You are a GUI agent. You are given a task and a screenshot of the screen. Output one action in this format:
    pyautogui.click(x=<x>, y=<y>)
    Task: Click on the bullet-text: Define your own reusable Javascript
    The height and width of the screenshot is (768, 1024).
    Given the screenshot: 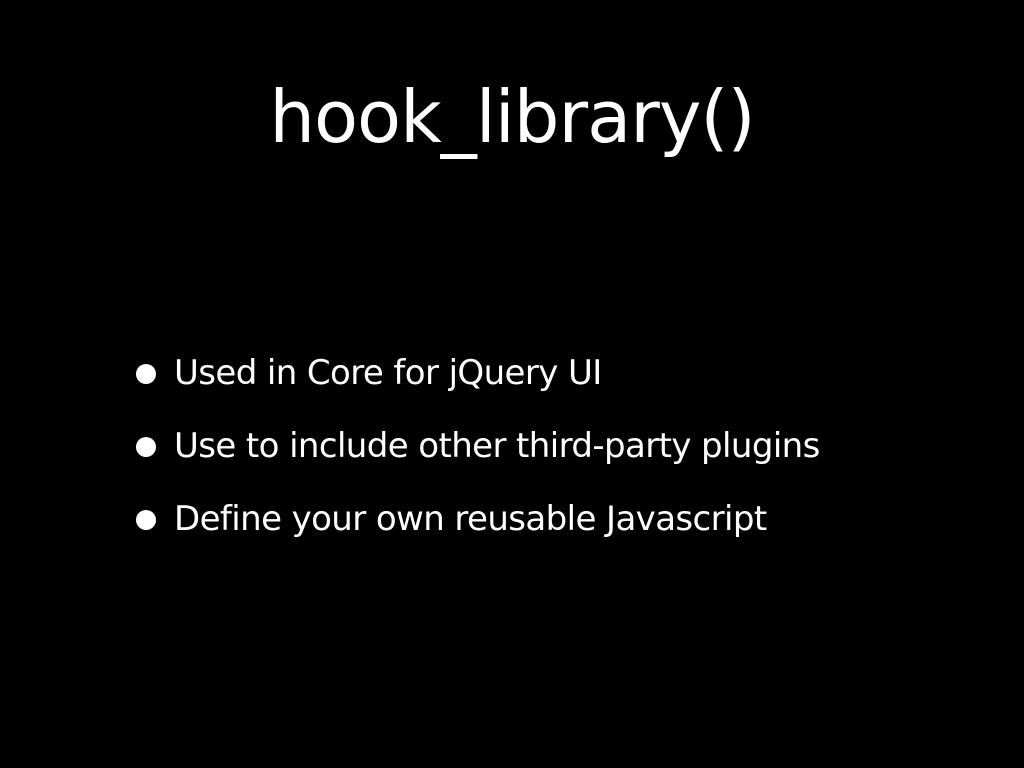 What is the action you would take?
    pyautogui.click(x=470, y=519)
    